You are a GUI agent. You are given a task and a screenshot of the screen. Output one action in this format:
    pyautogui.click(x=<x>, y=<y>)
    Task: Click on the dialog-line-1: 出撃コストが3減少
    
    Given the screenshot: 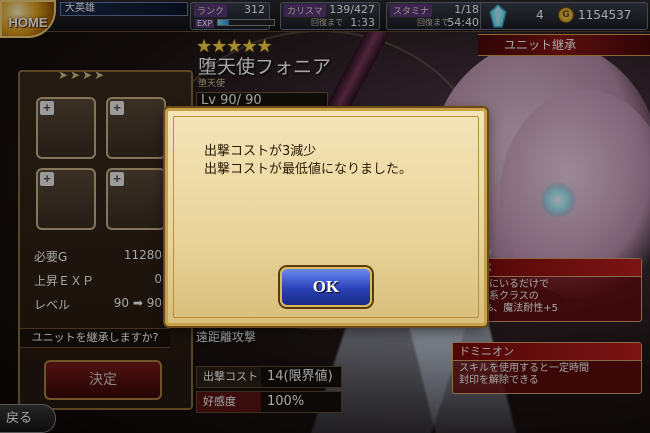 What is the action you would take?
    pyautogui.click(x=260, y=151)
    